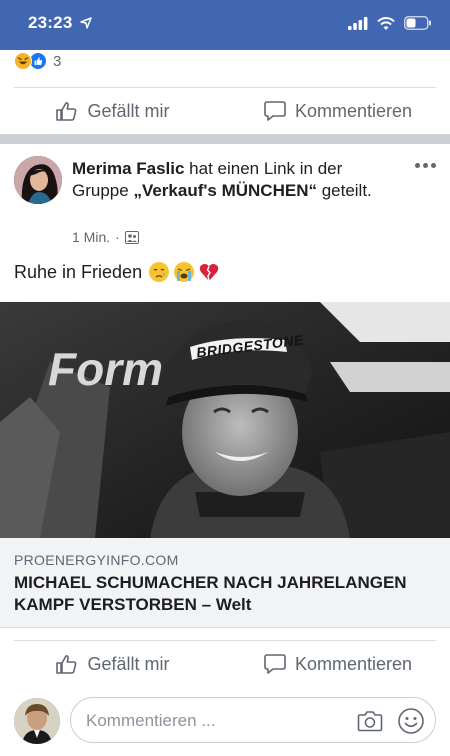 The height and width of the screenshot is (756, 450). Describe the element at coordinates (209, 273) in the screenshot. I see `broken-heart-icon` at that location.